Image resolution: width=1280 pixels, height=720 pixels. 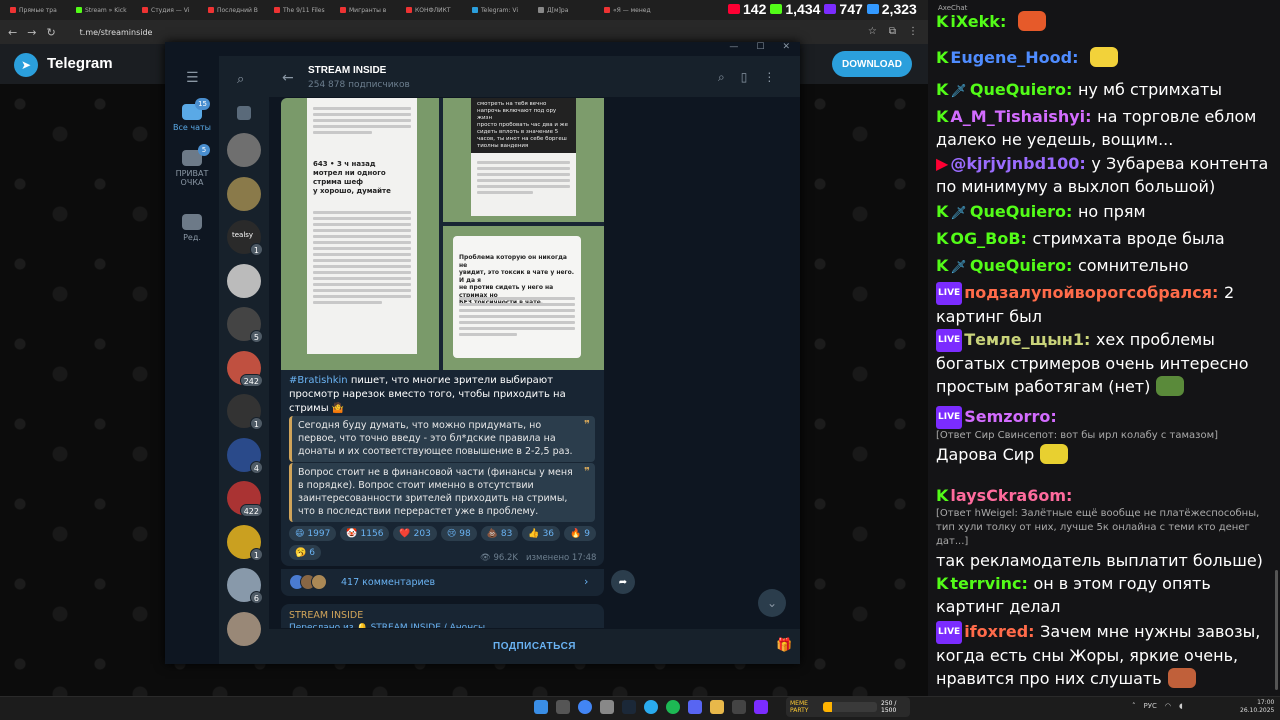 I want to click on tab-title: Мигранты в, so click(x=368, y=10).